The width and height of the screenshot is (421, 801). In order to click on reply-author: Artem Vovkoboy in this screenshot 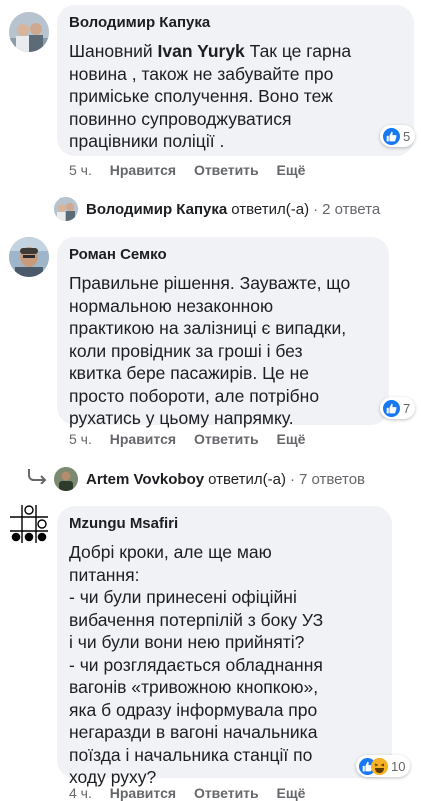, I will do `click(145, 479)`.